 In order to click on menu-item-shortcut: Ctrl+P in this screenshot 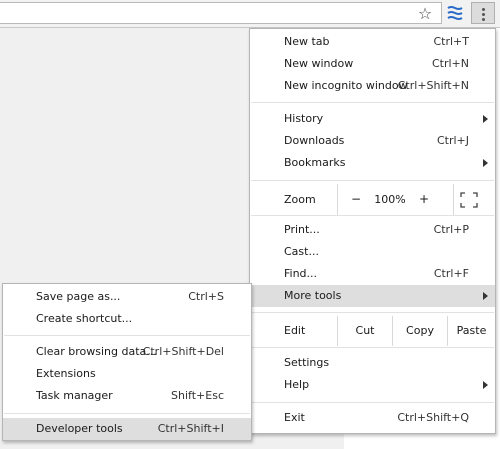, I will do `click(451, 229)`.